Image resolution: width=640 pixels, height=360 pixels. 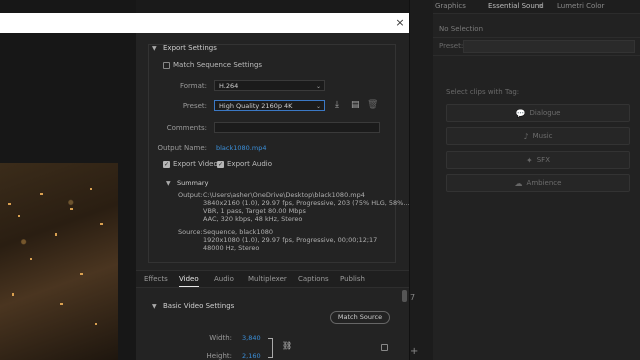 What do you see at coordinates (253, 219) in the screenshot?
I see `output-audio-info: AAC, 320 kbps, 48 kHz, Stereo` at bounding box center [253, 219].